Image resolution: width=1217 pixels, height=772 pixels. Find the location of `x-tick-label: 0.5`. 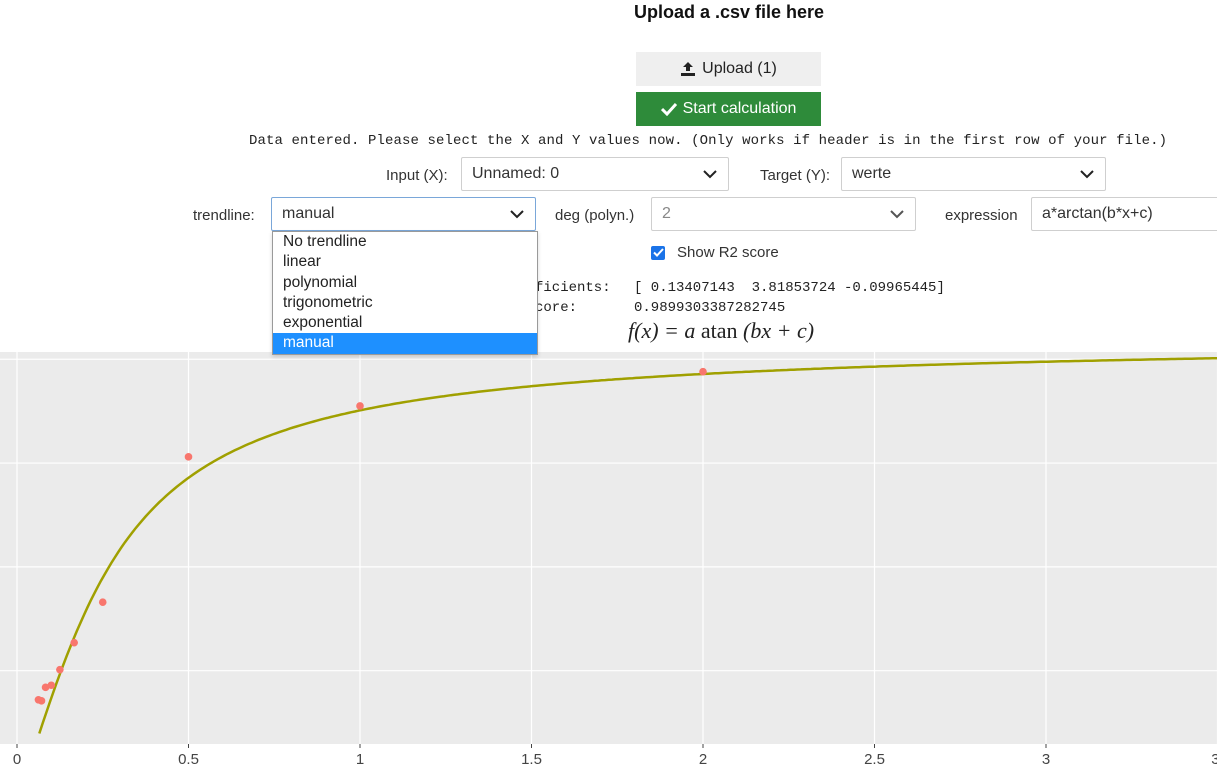

x-tick-label: 0.5 is located at coordinates (188, 759).